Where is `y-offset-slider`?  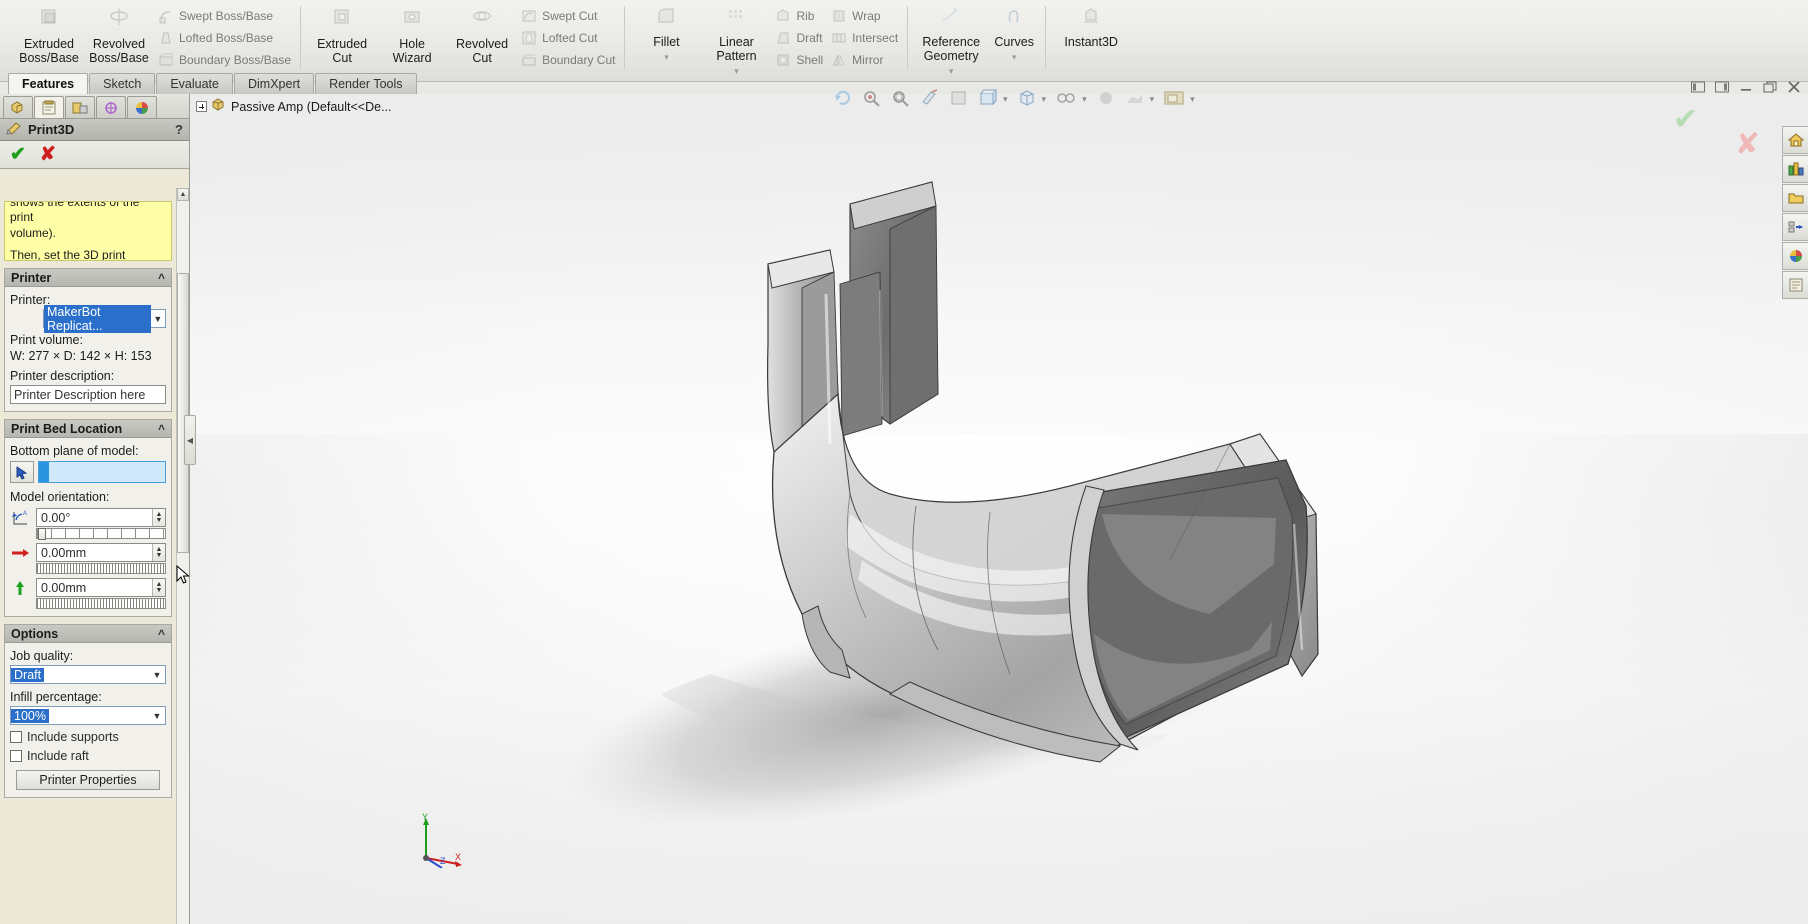
y-offset-slider is located at coordinates (101, 603).